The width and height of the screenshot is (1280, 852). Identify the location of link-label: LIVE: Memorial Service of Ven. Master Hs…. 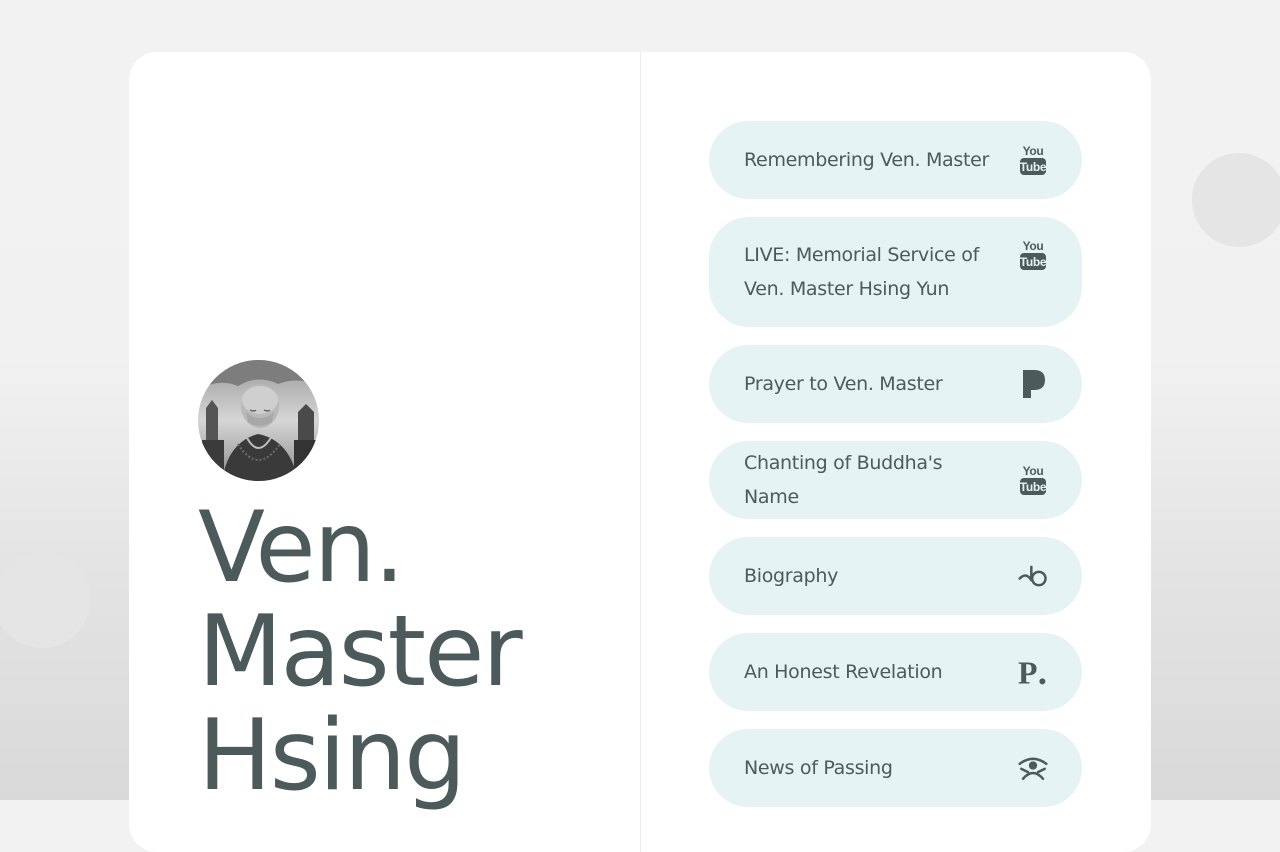
(861, 272).